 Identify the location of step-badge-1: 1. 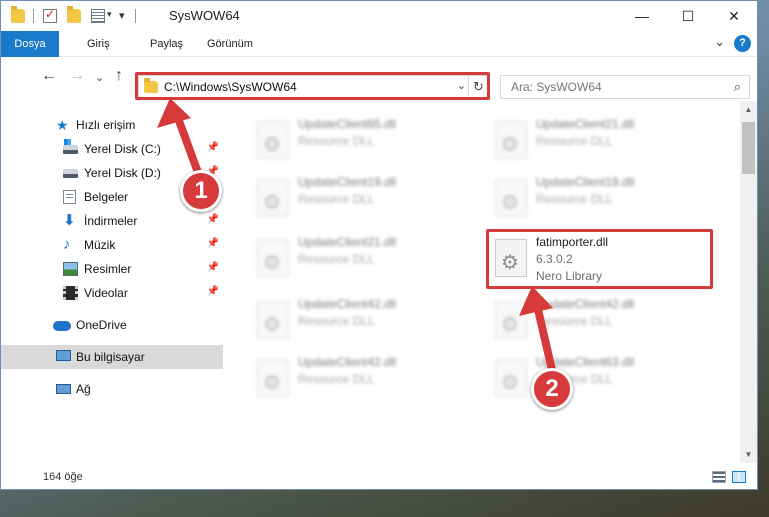
(201, 191).